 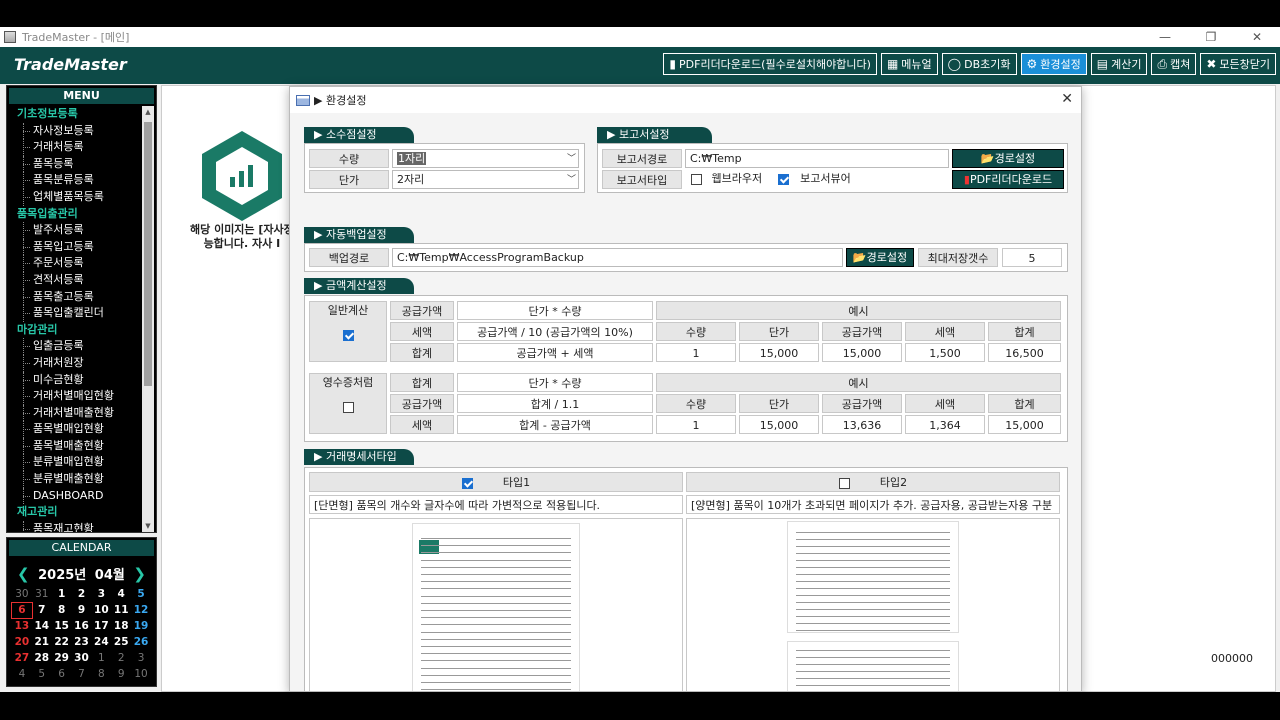 What do you see at coordinates (22, 642) in the screenshot?
I see `calendar-day: 20` at bounding box center [22, 642].